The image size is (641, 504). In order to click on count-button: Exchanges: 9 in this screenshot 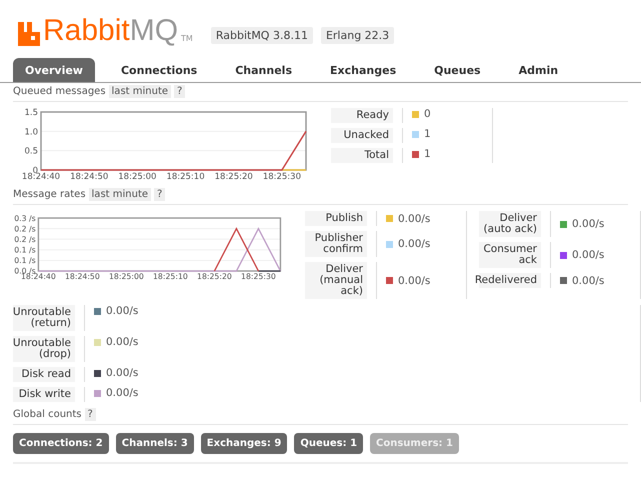, I will do `click(244, 443)`.